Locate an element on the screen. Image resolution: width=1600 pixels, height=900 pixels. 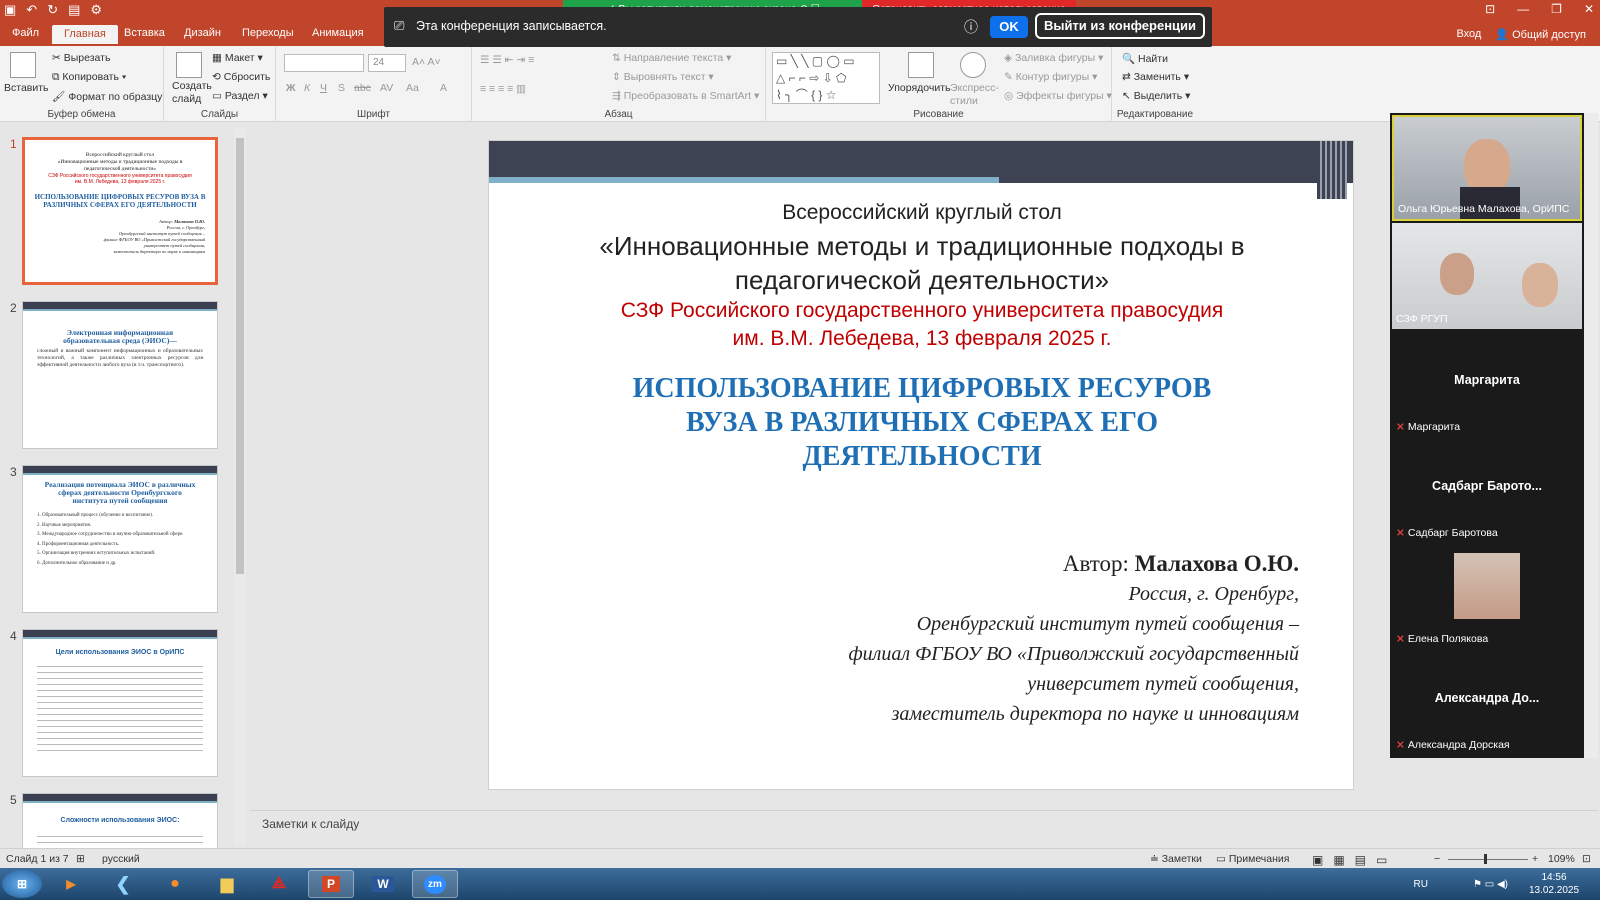
participant-tile: Садбарг Барото... ⨯ Садбарг Баротова is located at coordinates (1487, 490).